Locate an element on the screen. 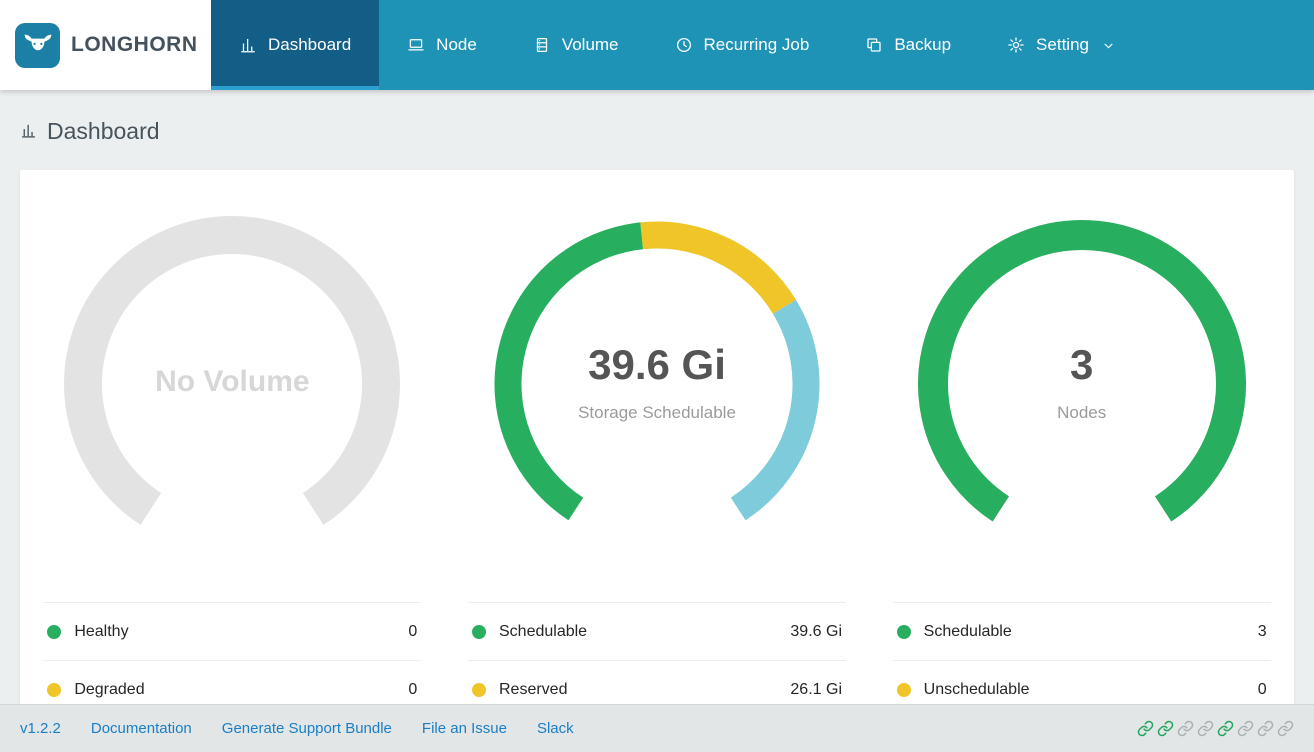 Image resolution: width=1314 pixels, height=752 pixels. footer-link-icons is located at coordinates (1215, 728).